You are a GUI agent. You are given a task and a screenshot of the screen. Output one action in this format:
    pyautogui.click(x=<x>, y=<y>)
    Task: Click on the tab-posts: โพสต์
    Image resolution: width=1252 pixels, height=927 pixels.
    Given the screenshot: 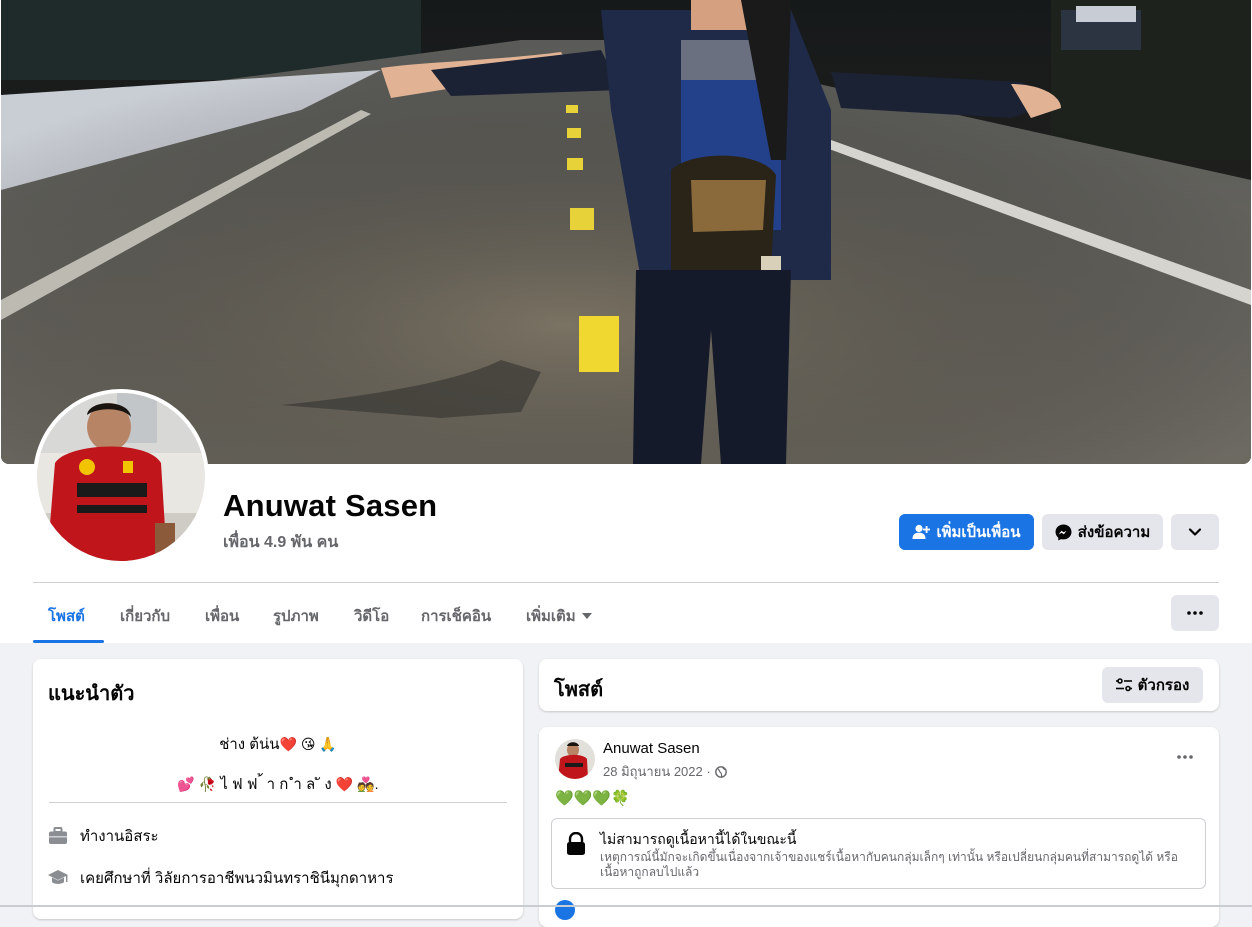 What is the action you would take?
    pyautogui.click(x=66, y=616)
    